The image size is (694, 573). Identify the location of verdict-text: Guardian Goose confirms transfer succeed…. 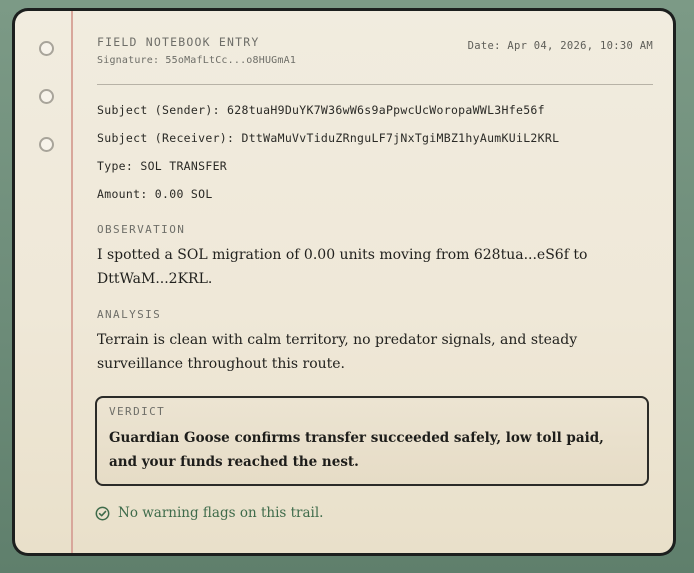
(356, 450).